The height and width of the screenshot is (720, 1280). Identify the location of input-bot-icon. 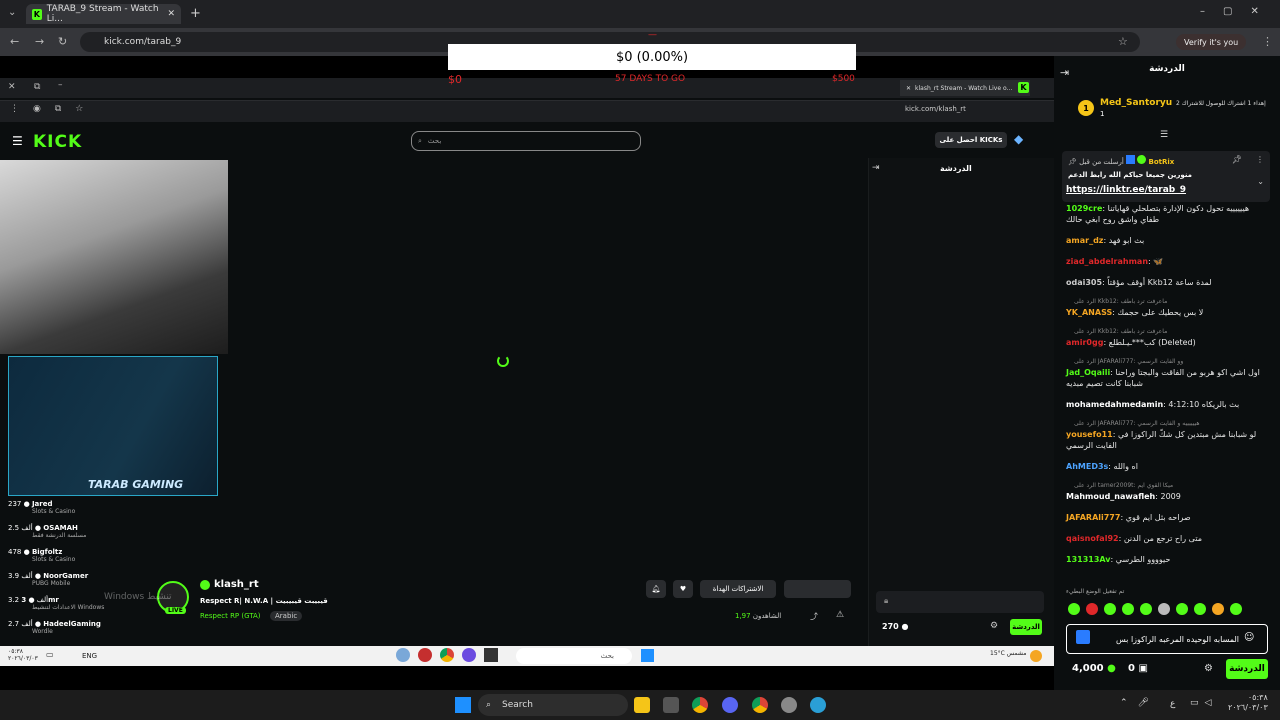
(1083, 637).